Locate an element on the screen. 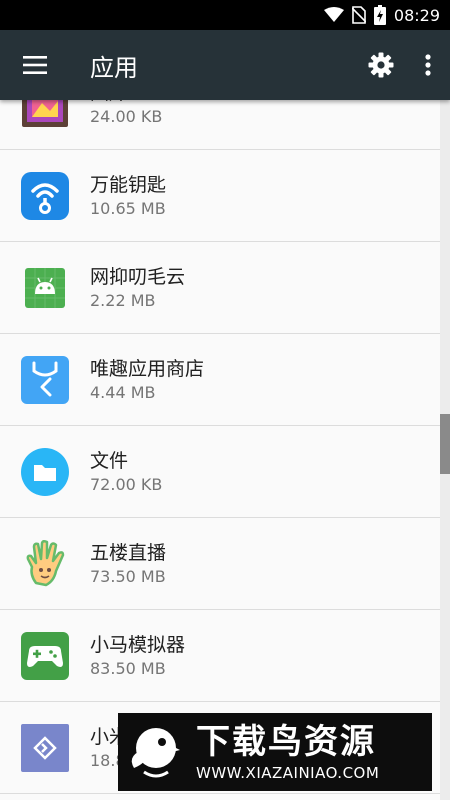 This screenshot has width=450, height=800. app-size: 2.22 MB is located at coordinates (123, 300).